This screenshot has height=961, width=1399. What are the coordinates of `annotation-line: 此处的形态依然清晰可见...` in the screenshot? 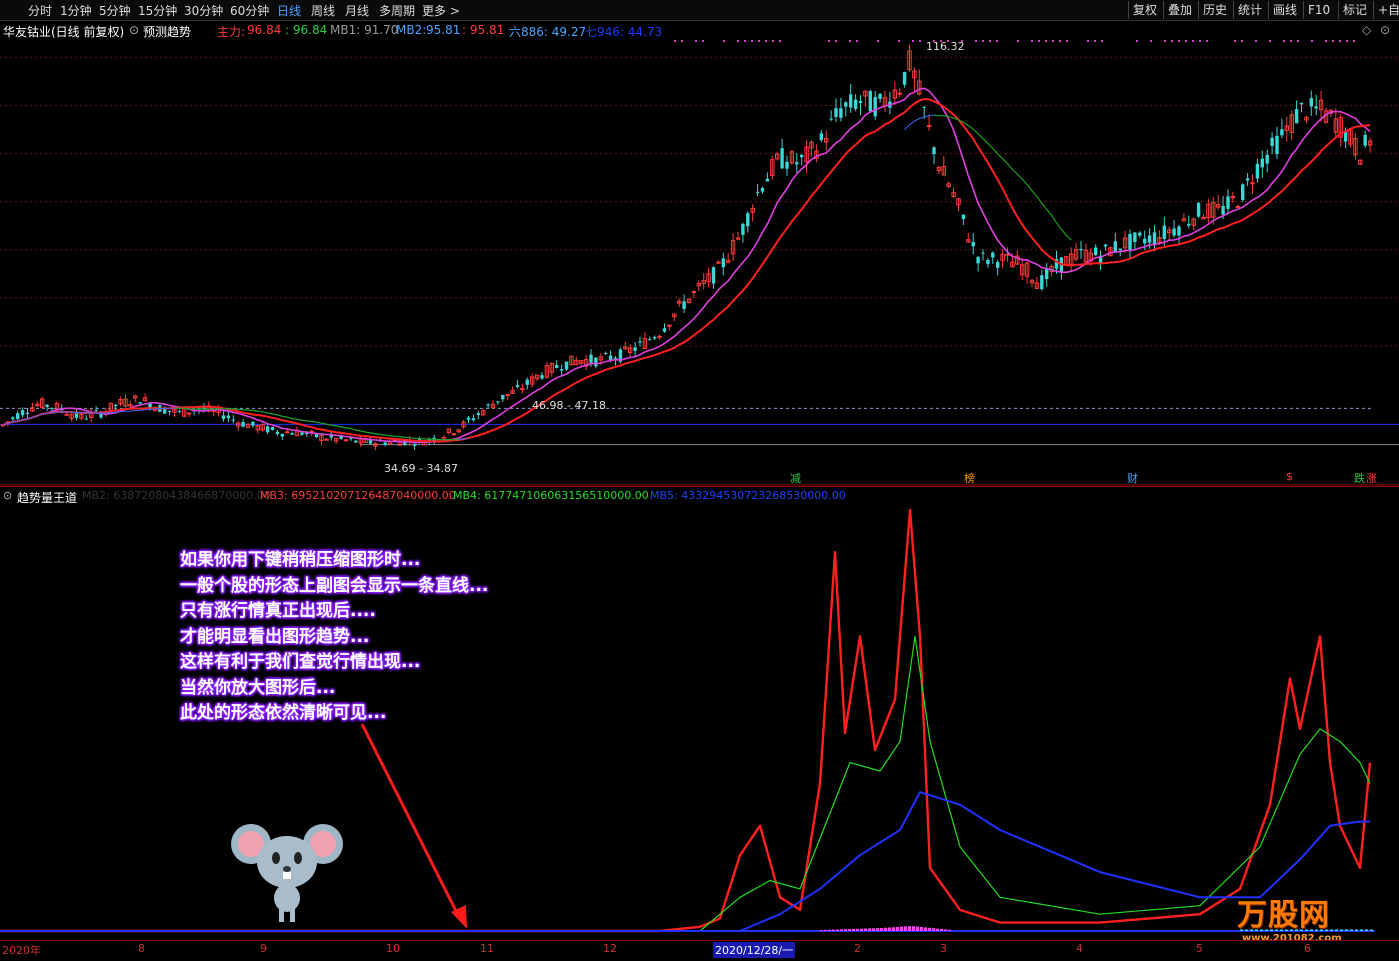 It's located at (283, 713).